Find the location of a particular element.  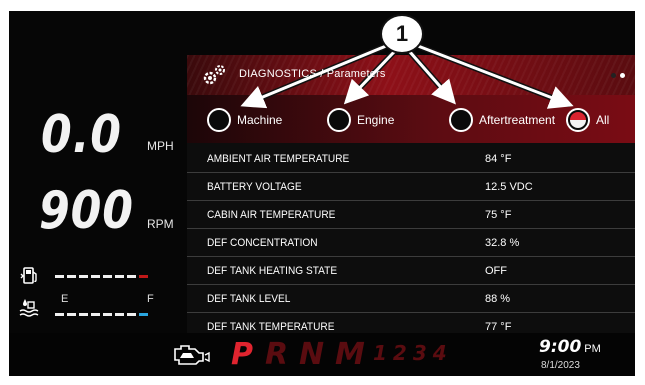

rpm-unit: RPM is located at coordinates (160, 224).